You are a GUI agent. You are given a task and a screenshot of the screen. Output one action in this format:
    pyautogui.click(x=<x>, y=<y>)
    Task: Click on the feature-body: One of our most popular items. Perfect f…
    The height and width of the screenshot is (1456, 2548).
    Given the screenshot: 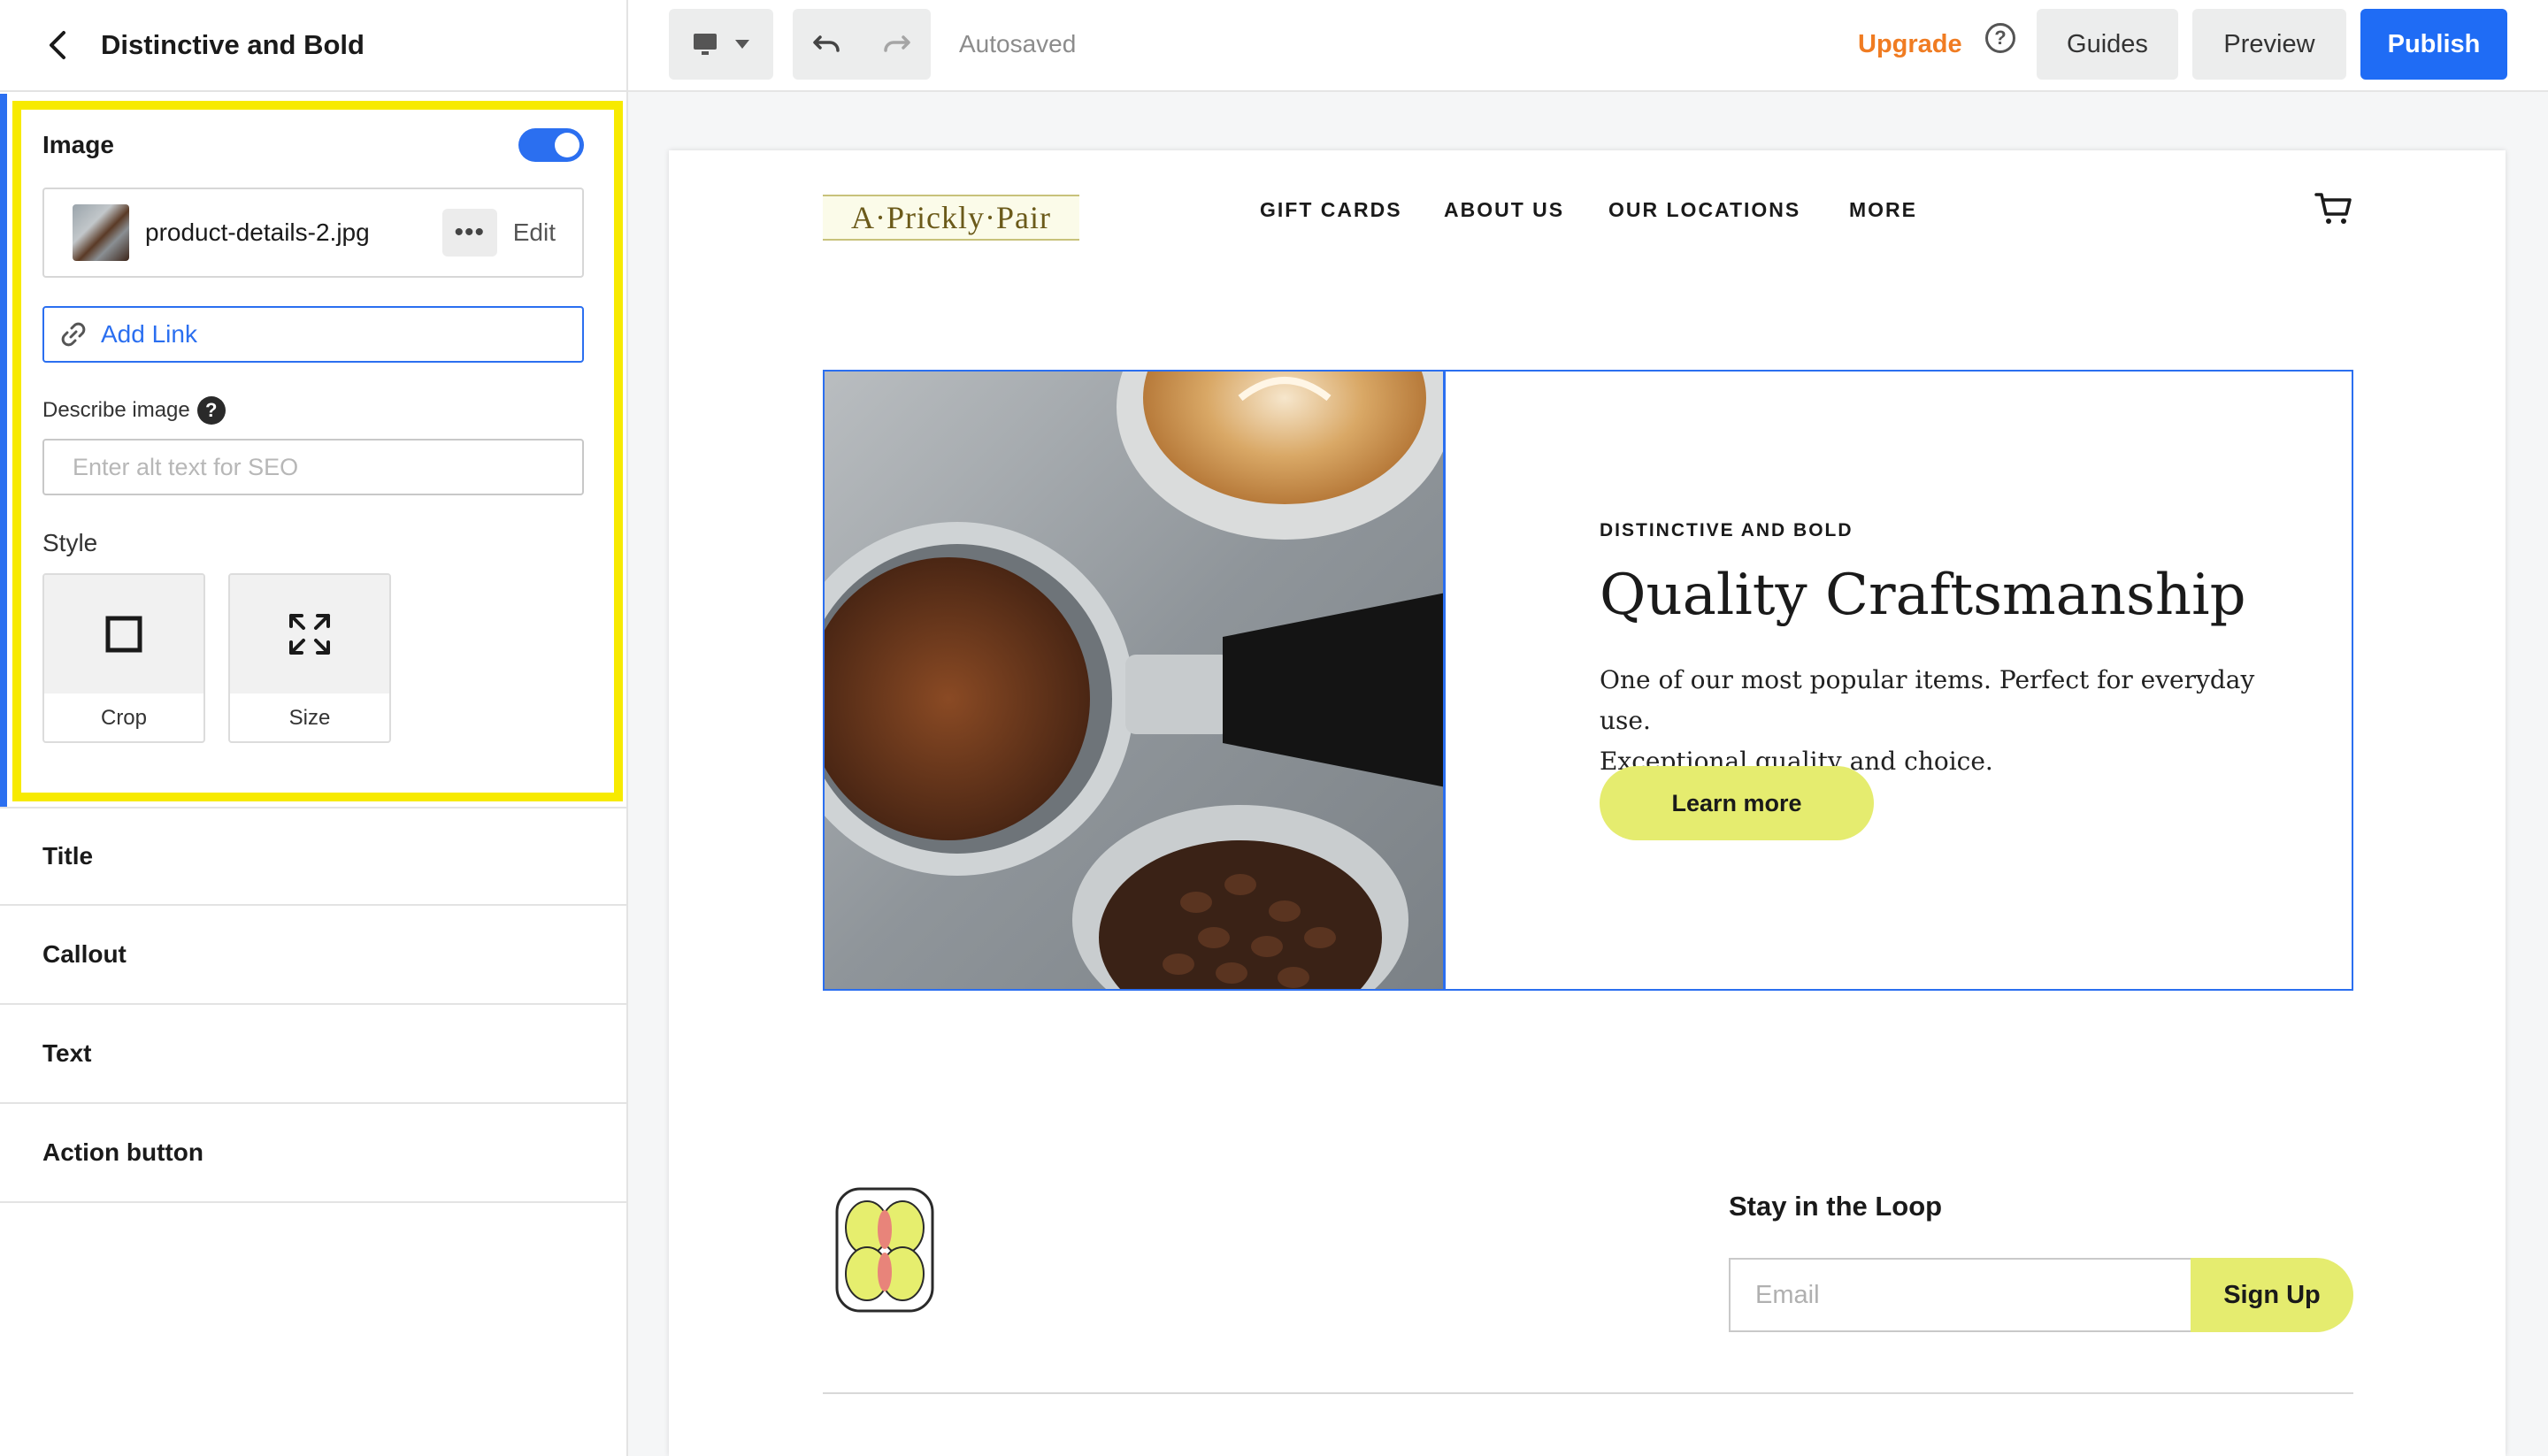 What is the action you would take?
    pyautogui.click(x=1941, y=721)
    